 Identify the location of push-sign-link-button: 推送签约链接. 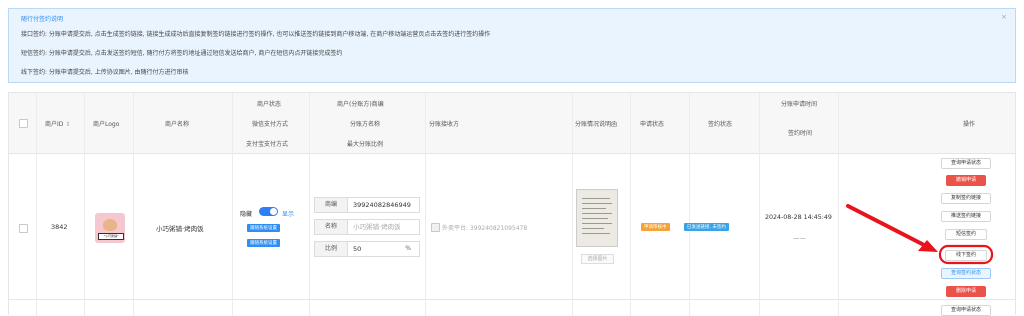
(966, 216).